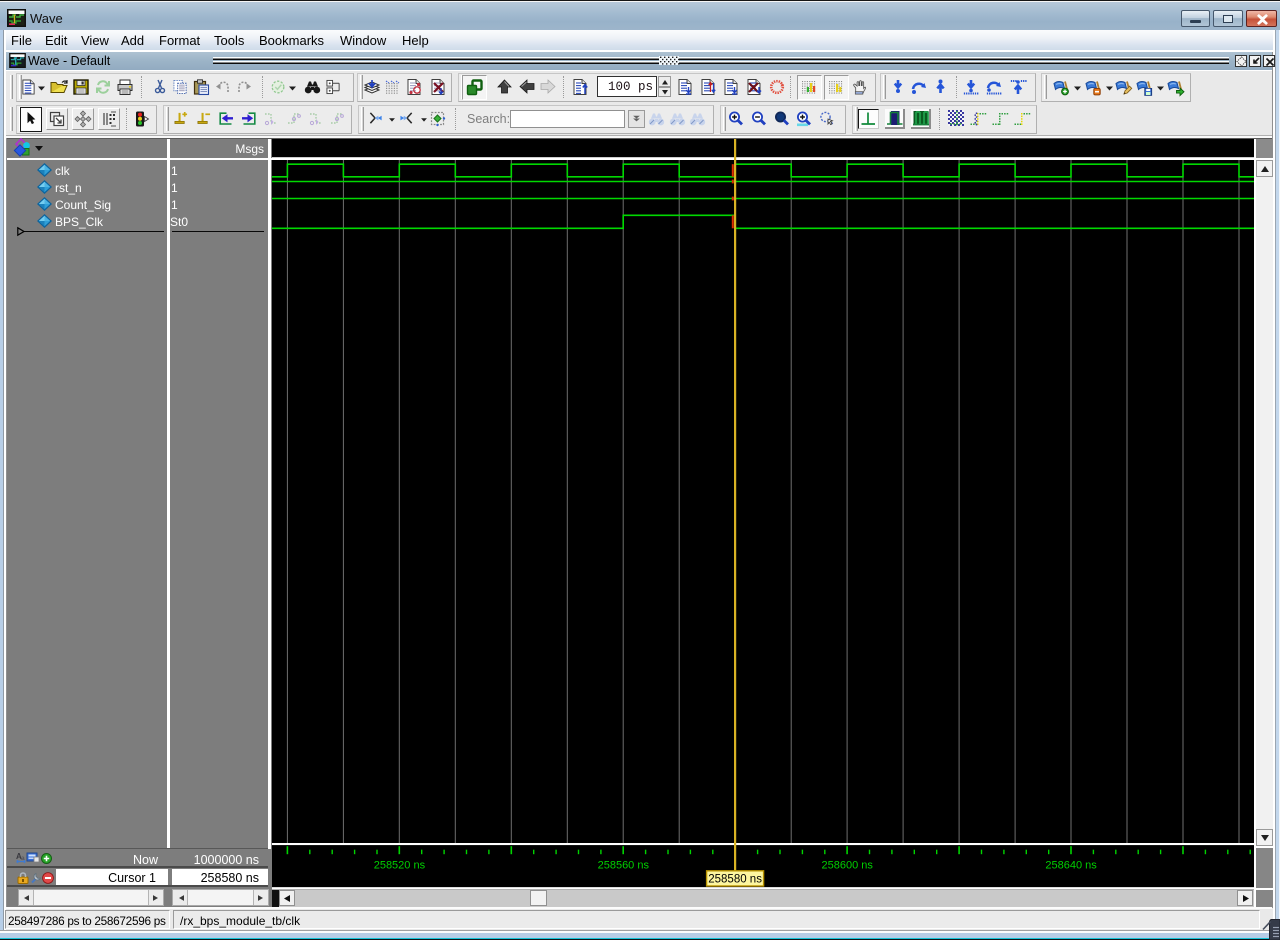 This screenshot has width=1280, height=940. I want to click on svg-text: 258560 ns, so click(624, 866).